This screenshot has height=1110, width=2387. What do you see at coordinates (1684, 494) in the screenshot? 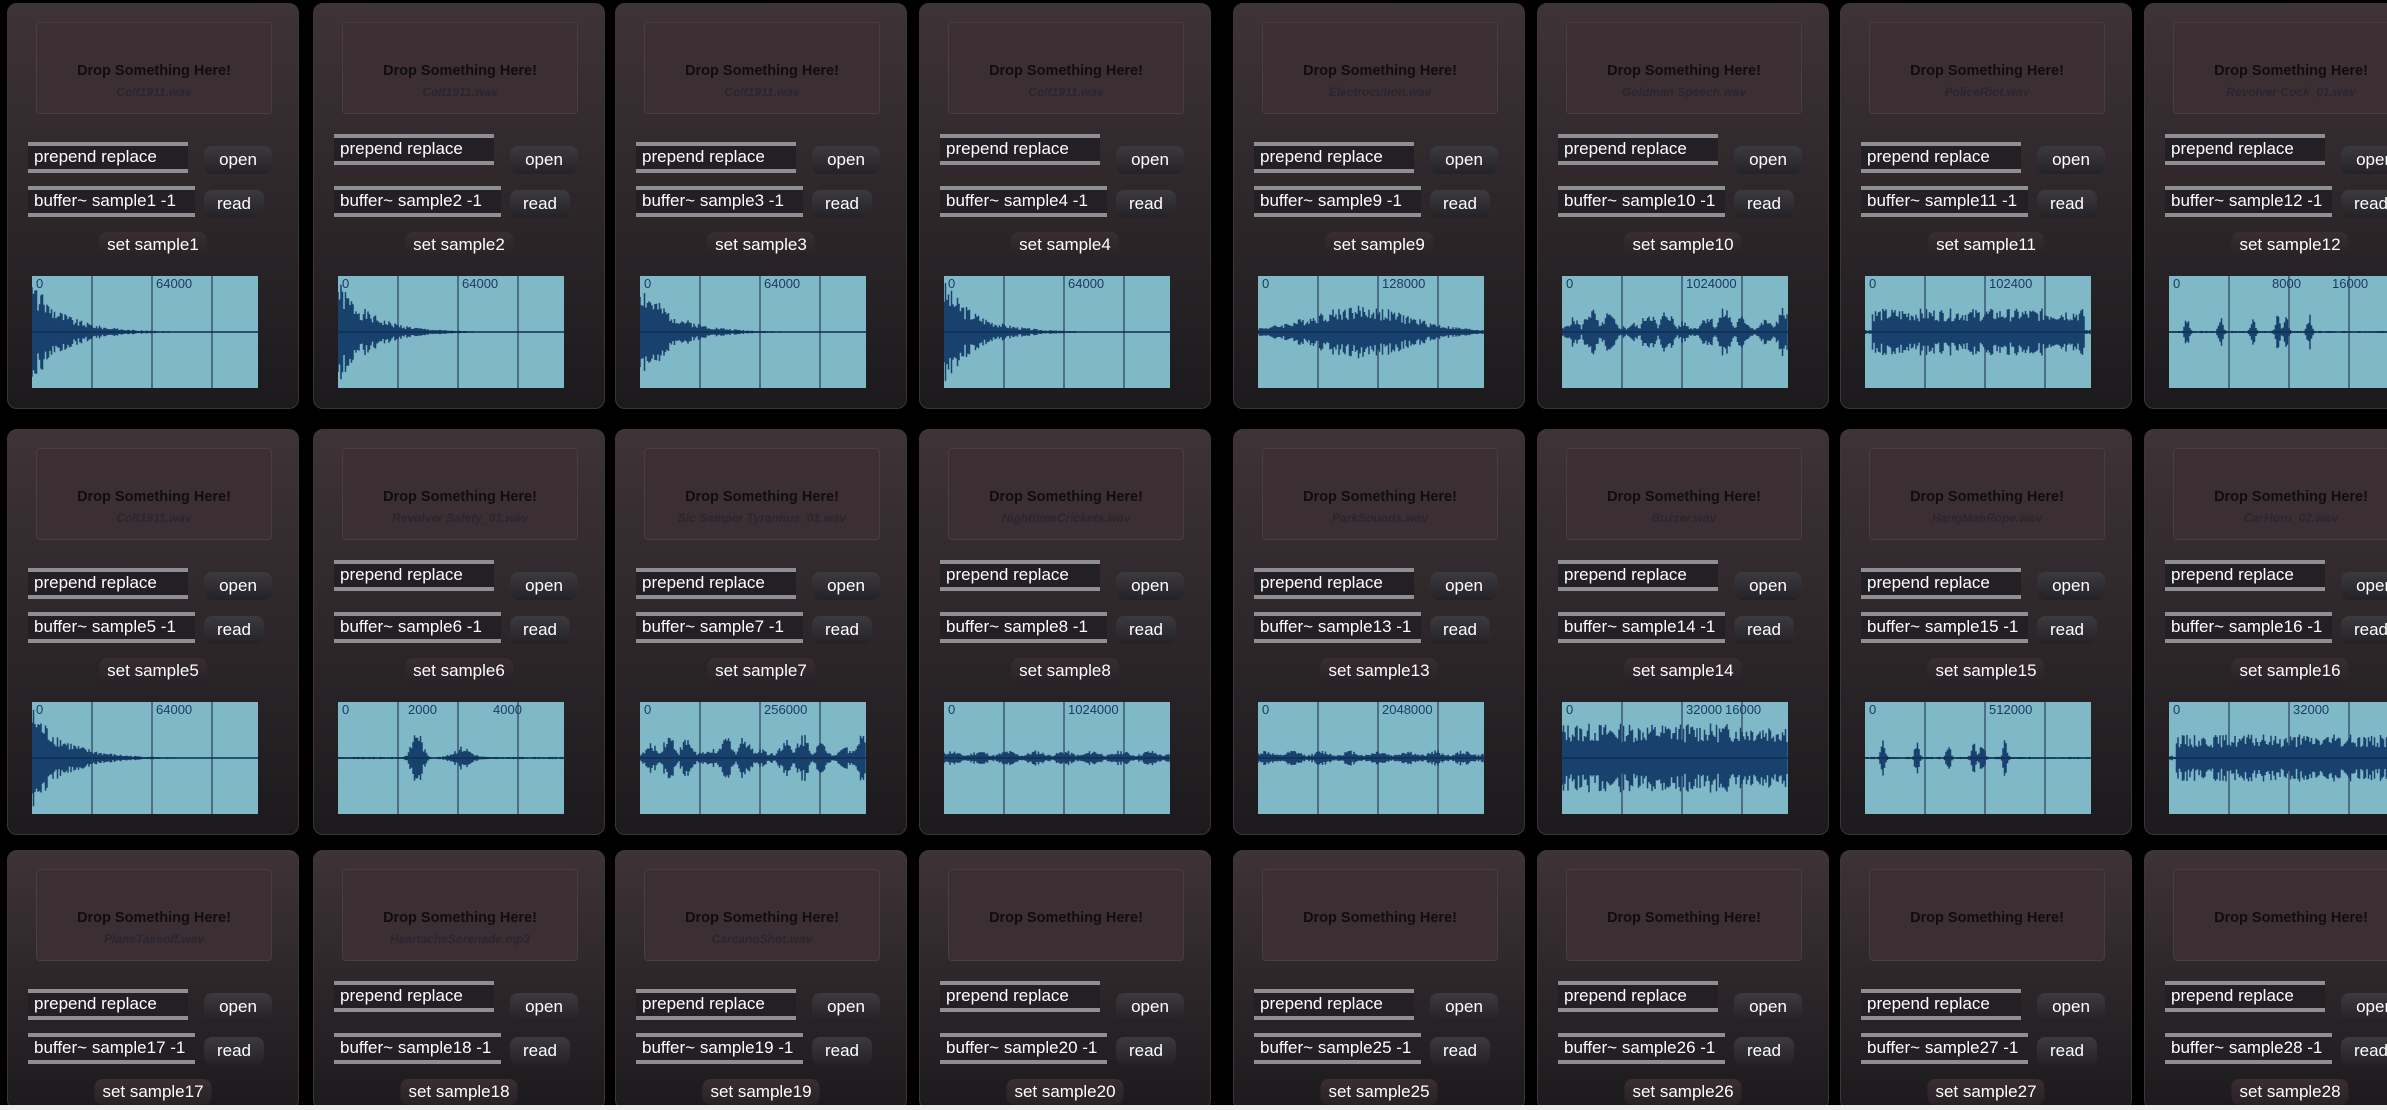
I see `drop-zone: Drop Something Here! Buzzer.wav` at bounding box center [1684, 494].